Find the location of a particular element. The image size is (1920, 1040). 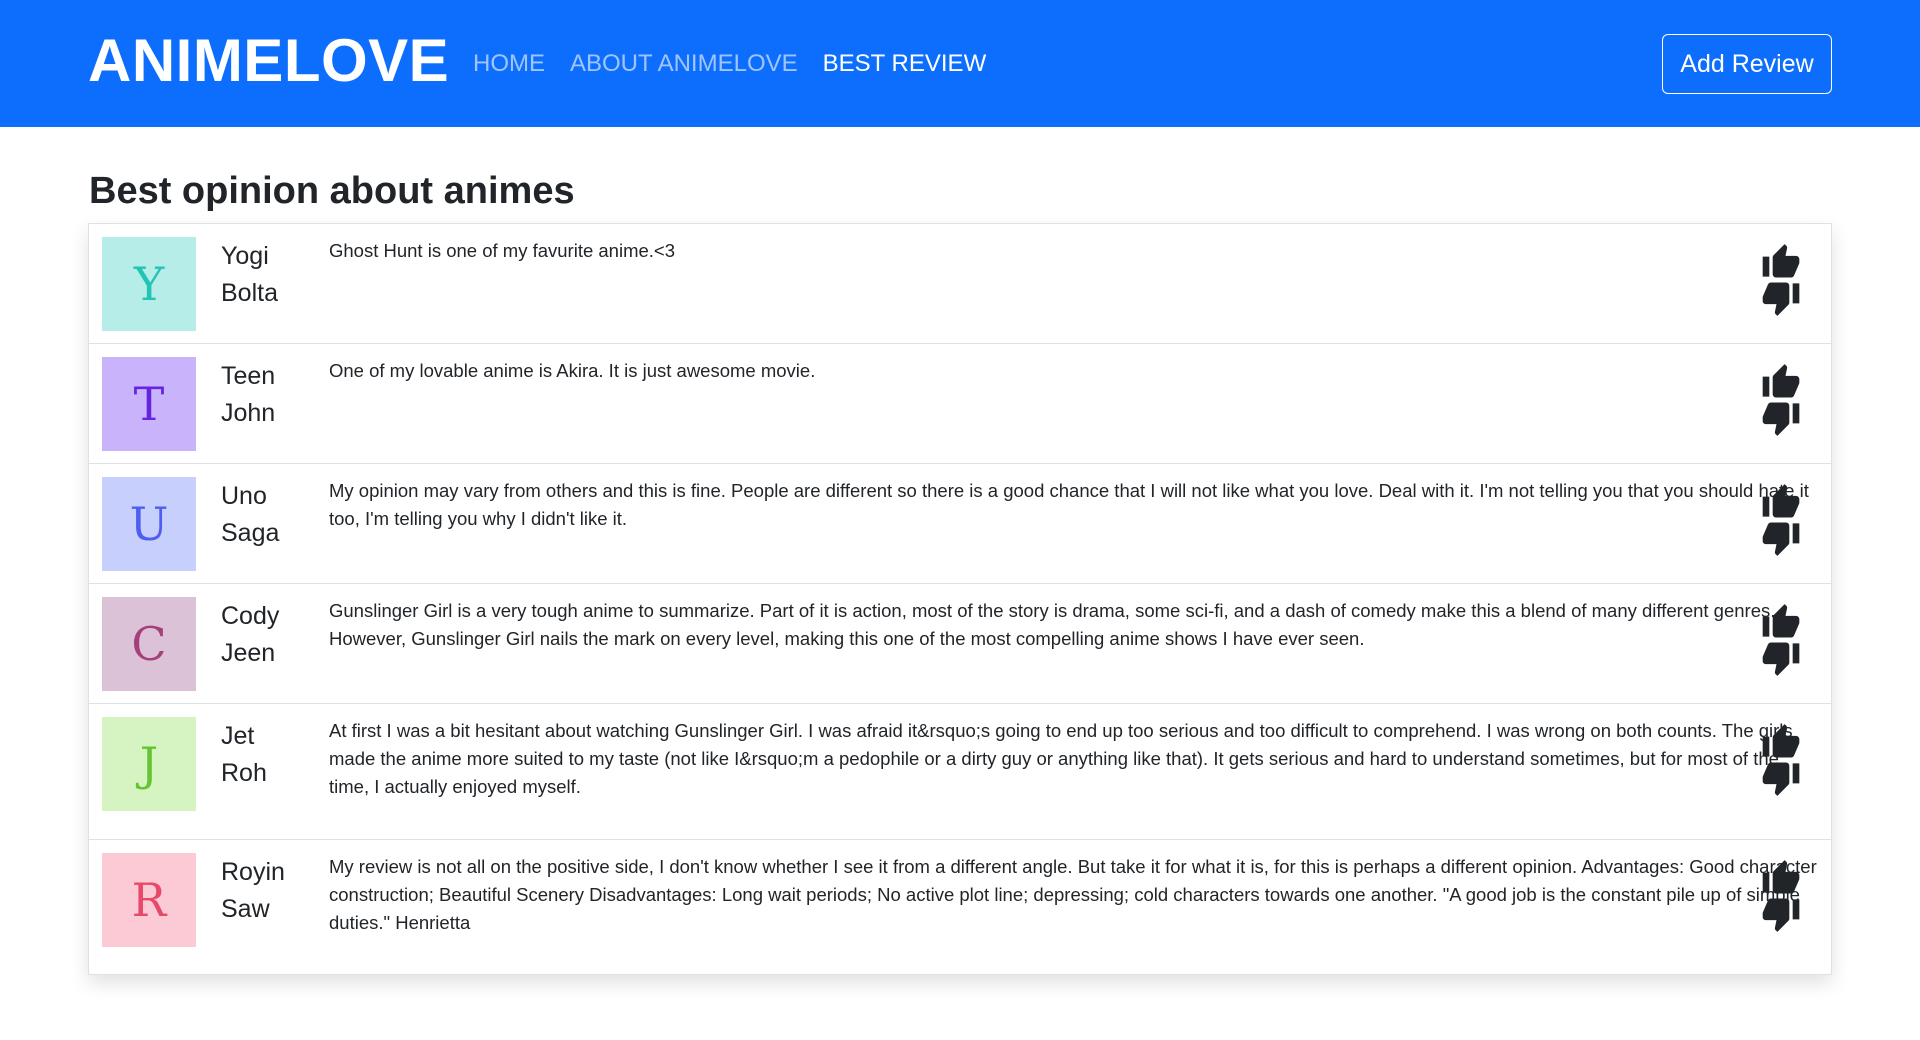

reviewer-first-name: Royin is located at coordinates (253, 872).